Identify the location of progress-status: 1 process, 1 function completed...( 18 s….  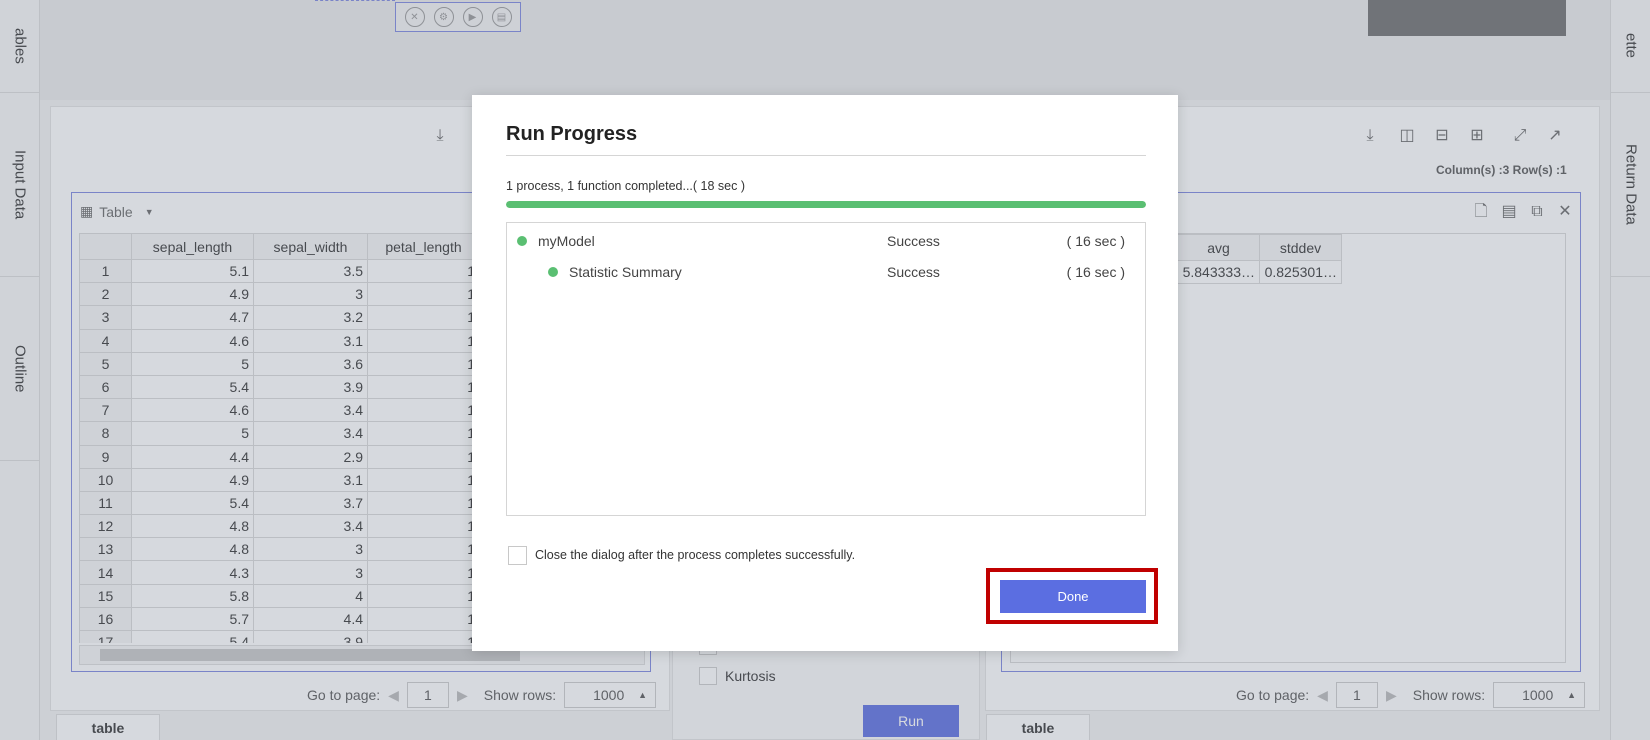
(626, 186).